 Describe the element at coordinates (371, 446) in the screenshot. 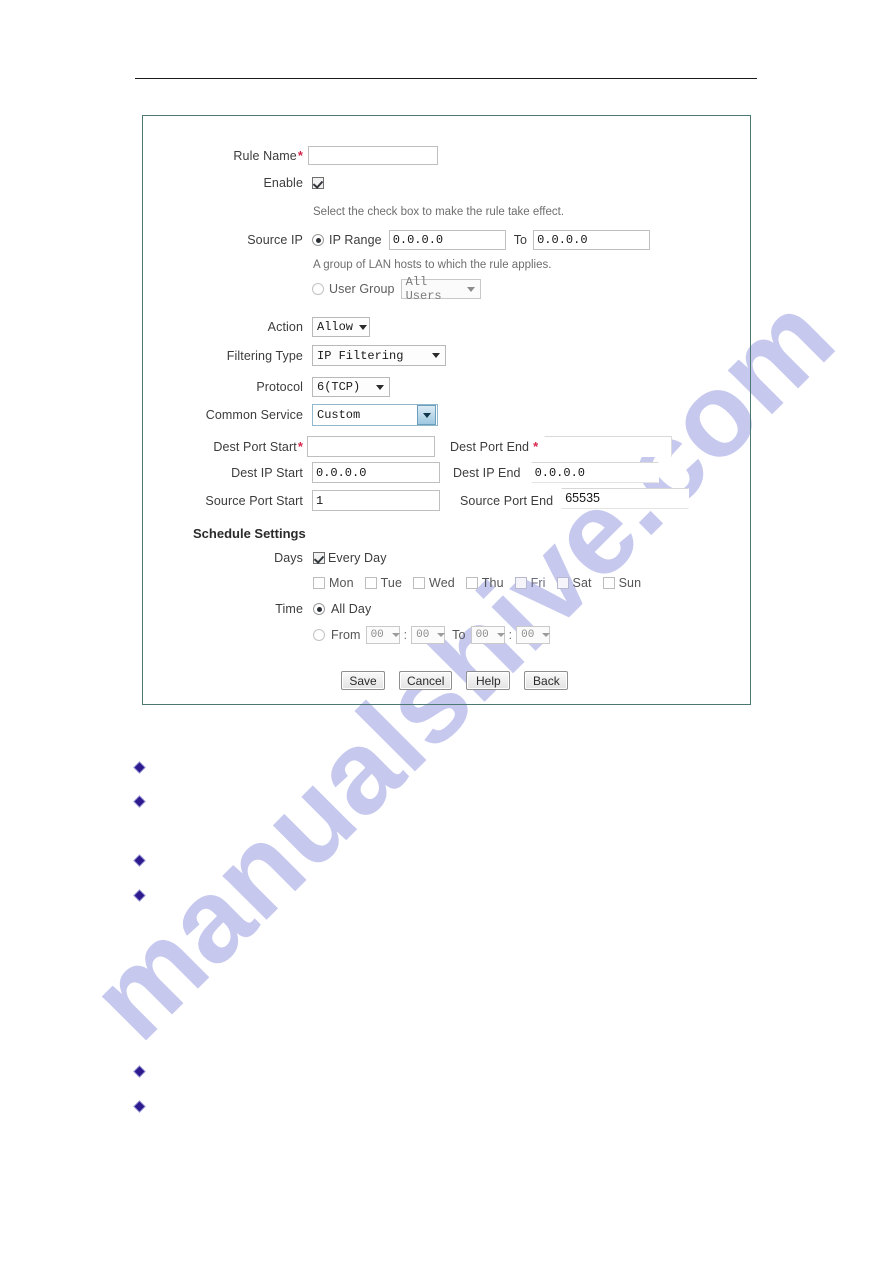

I see `dest-port-start-input` at that location.